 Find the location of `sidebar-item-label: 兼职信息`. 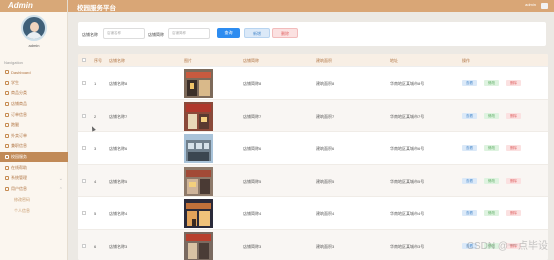

sidebar-item-label: 兼职信息 is located at coordinates (19, 146).